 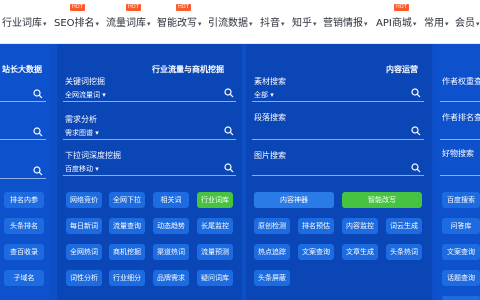 I want to click on tool-button: 原创检测, so click(x=272, y=226).